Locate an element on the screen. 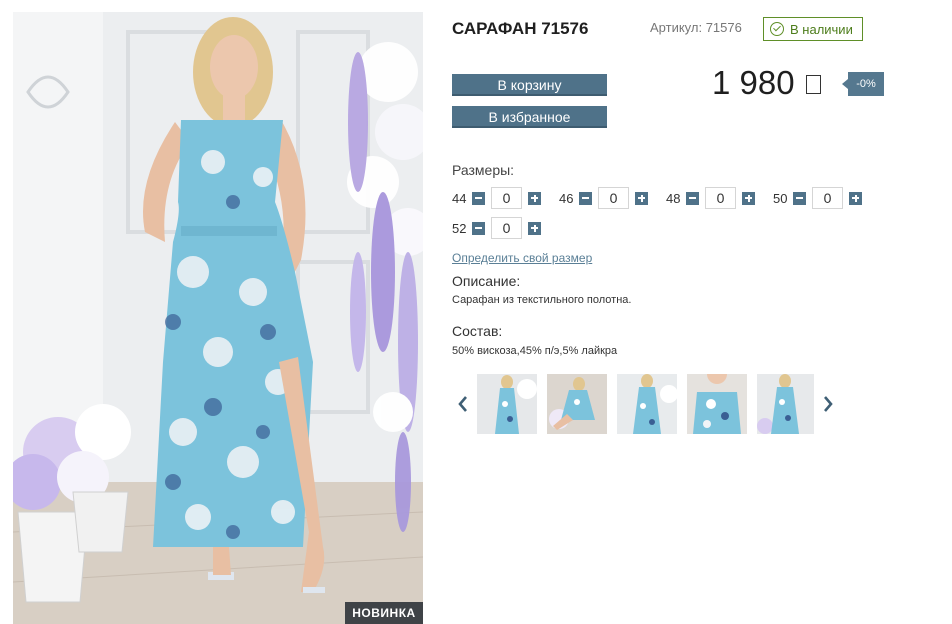 The width and height of the screenshot is (952, 624). price-value: 1 980 is located at coordinates (753, 82).